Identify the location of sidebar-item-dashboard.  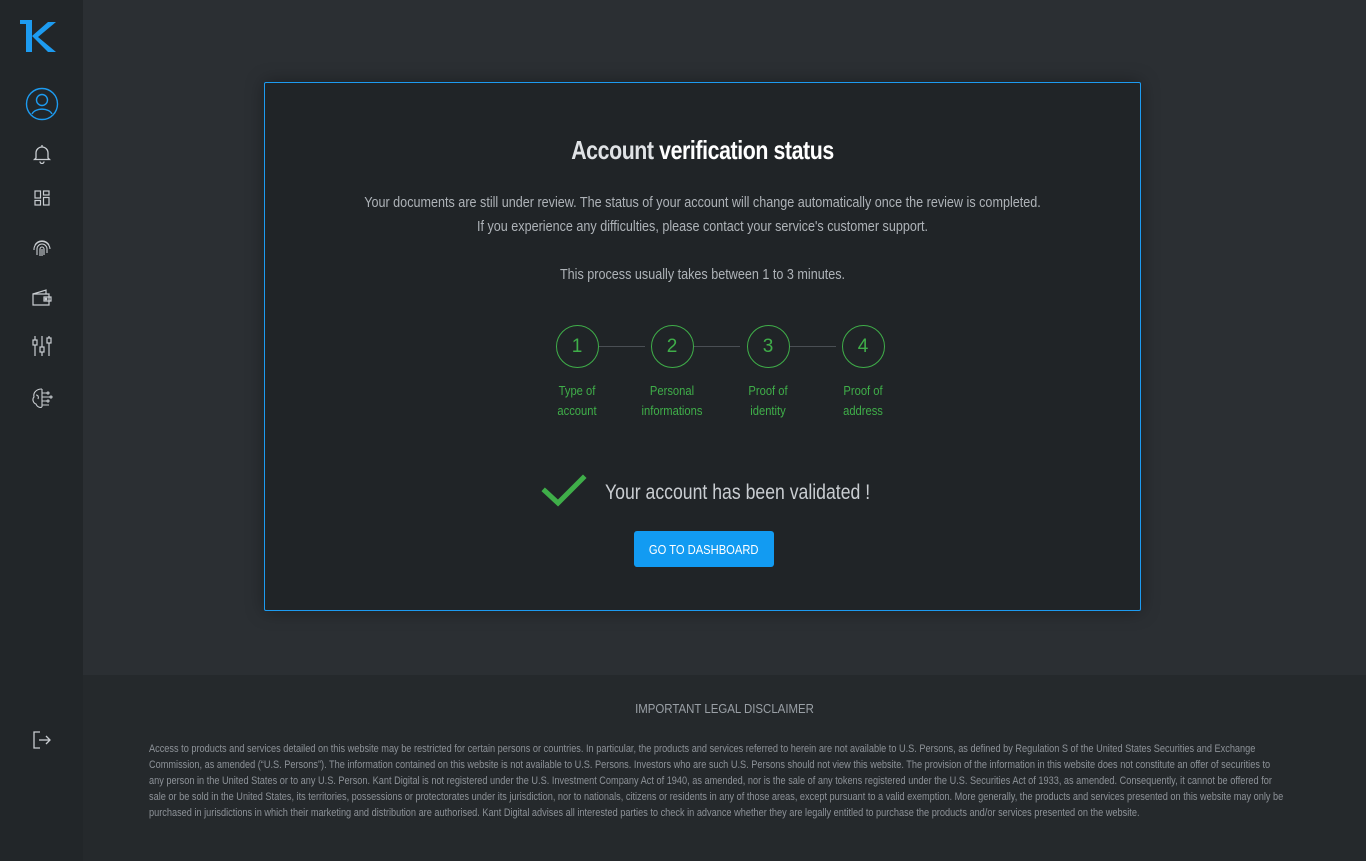
(41, 198).